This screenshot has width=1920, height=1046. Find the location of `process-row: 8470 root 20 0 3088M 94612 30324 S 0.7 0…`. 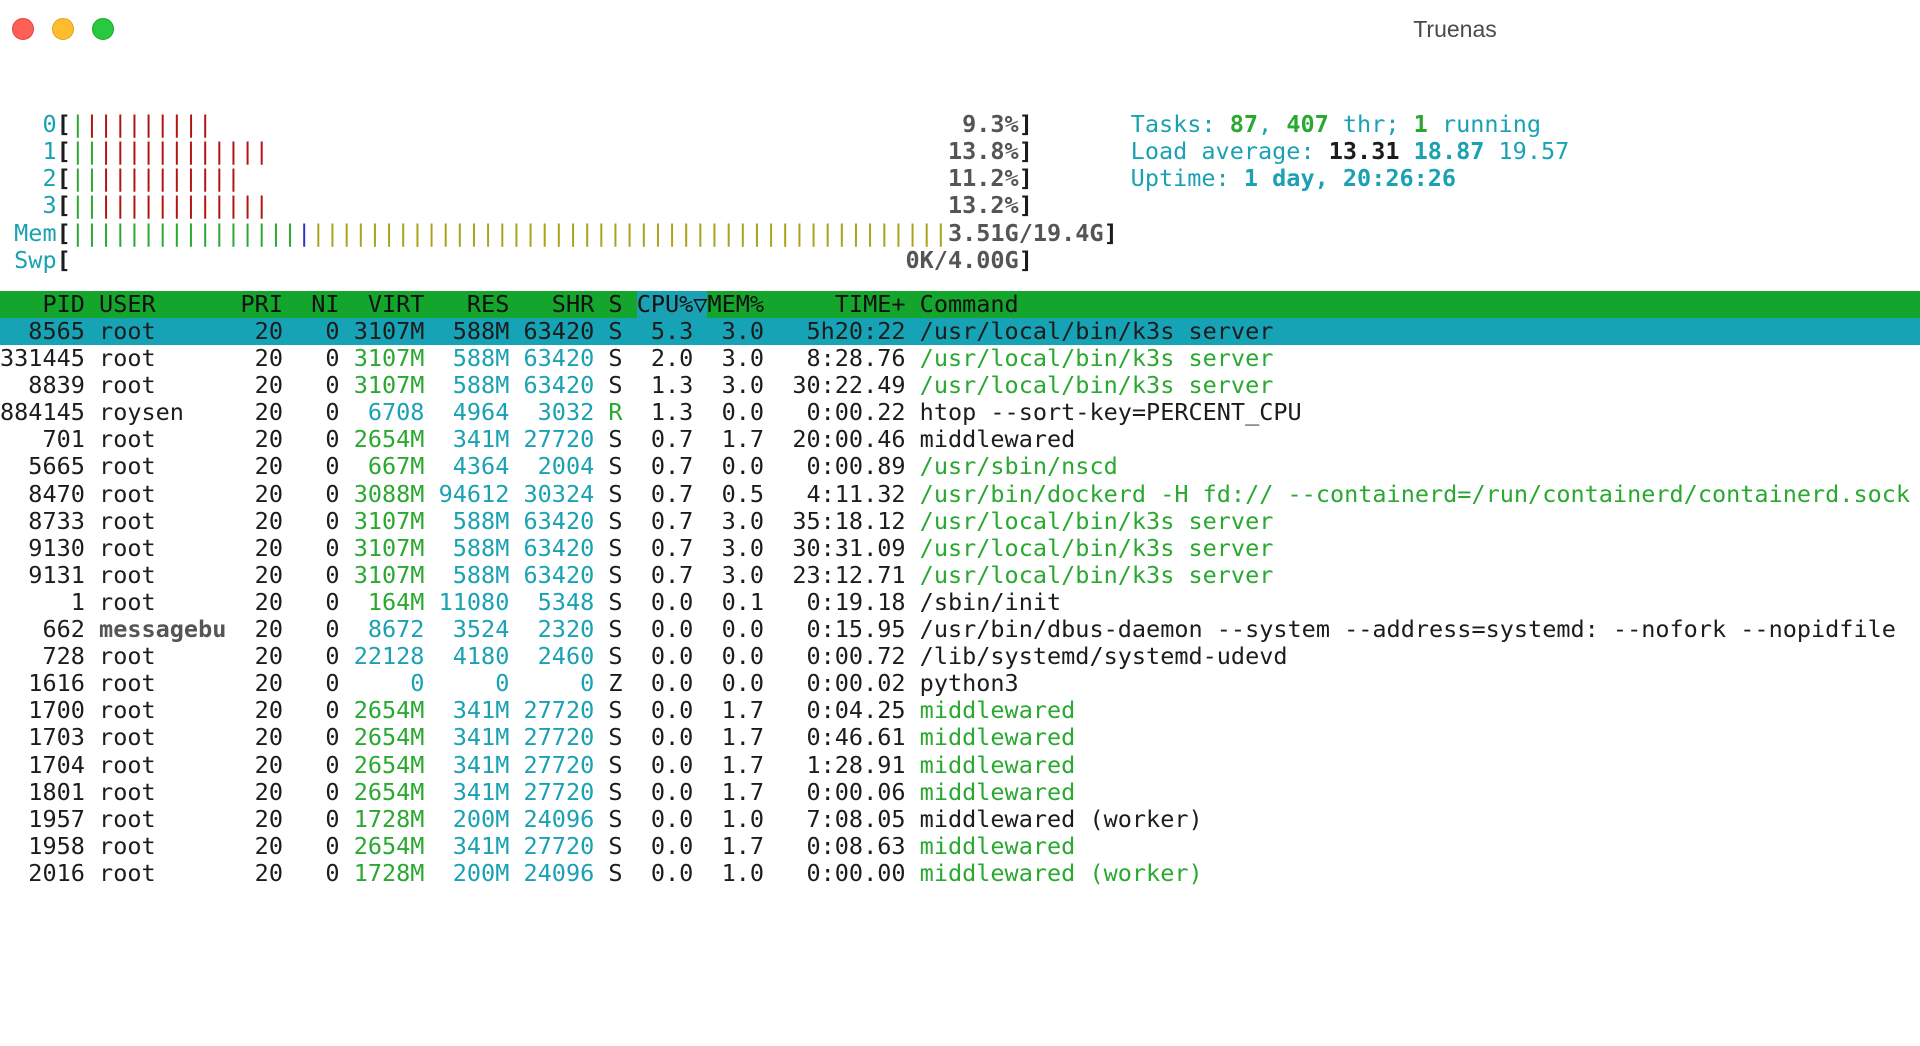

process-row: 8470 root 20 0 3088M 94612 30324 S 0.7 0… is located at coordinates (960, 493).